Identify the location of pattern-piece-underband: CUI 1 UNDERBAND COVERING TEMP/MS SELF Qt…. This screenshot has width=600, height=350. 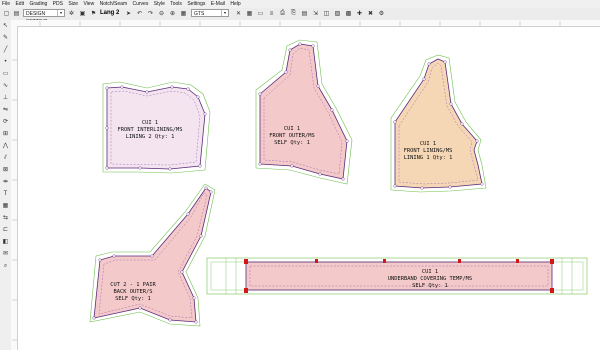
(397, 276).